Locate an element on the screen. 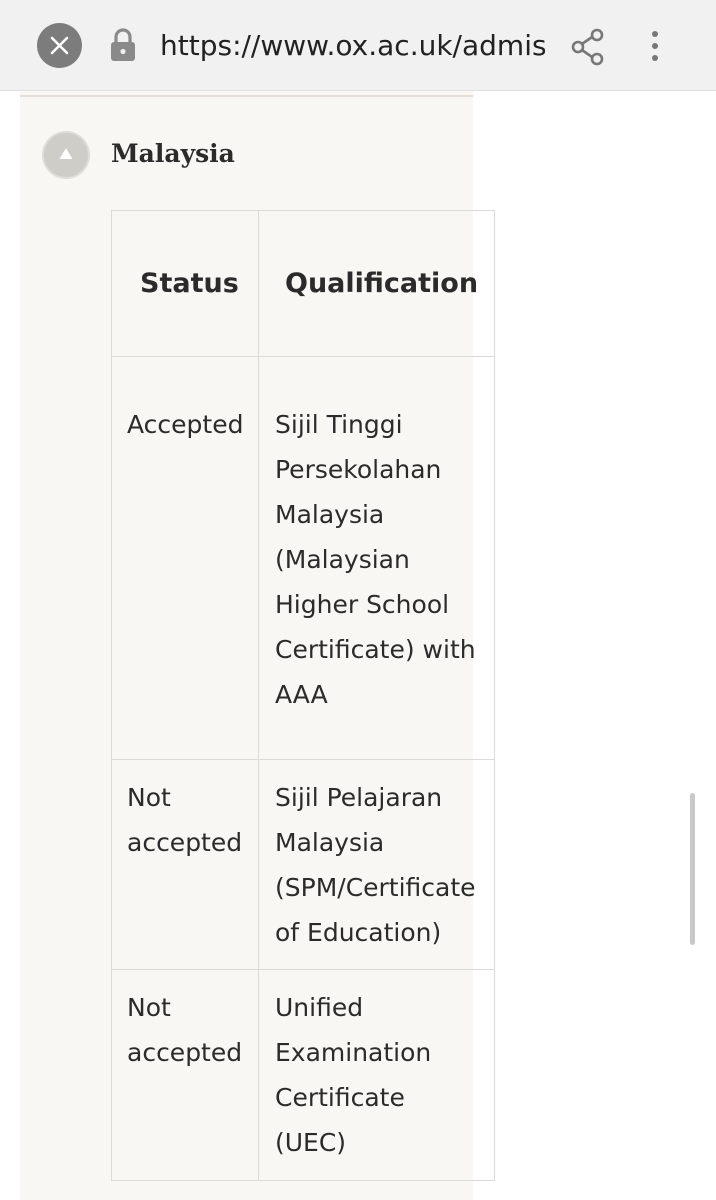 This screenshot has height=1200, width=716. column-header-qualification: Qualification is located at coordinates (376, 283).